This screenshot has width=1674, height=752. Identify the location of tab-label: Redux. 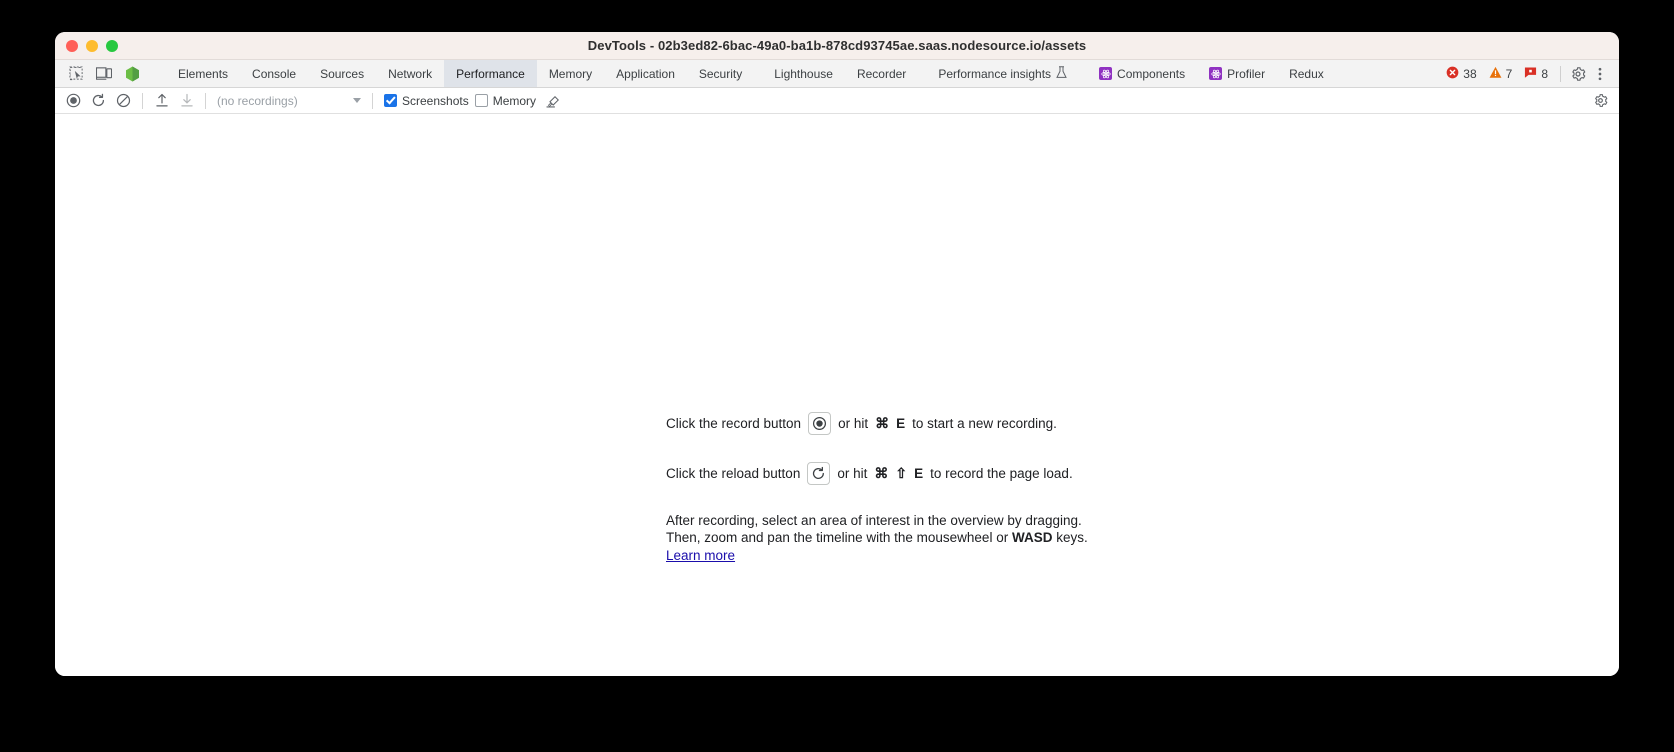
(1306, 73).